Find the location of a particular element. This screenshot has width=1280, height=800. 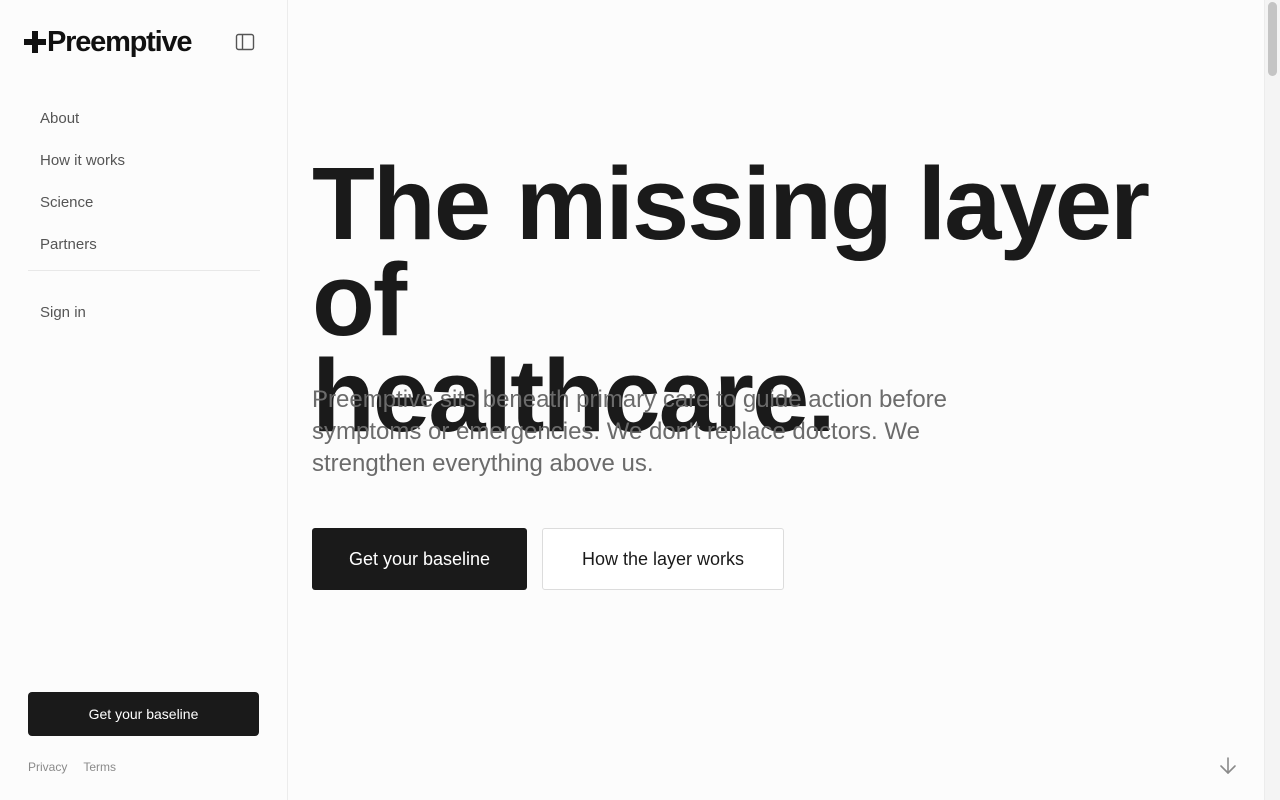

privacy-link: Privacy is located at coordinates (47, 767).